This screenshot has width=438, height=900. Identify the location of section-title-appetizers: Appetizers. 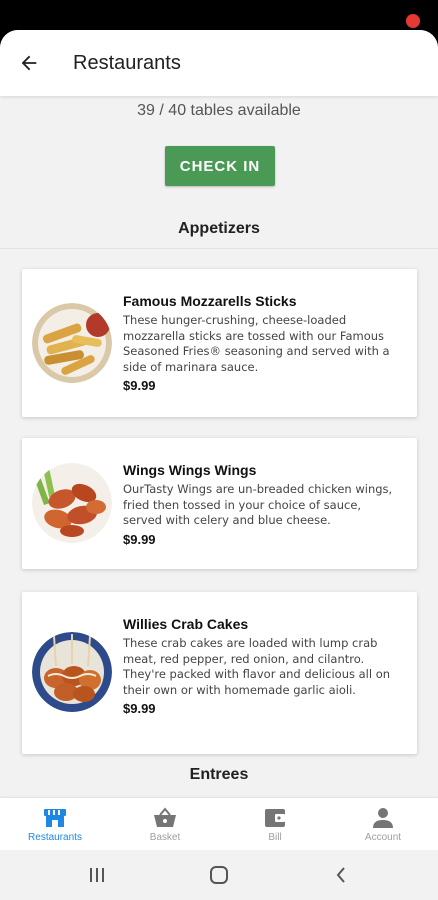
(219, 228).